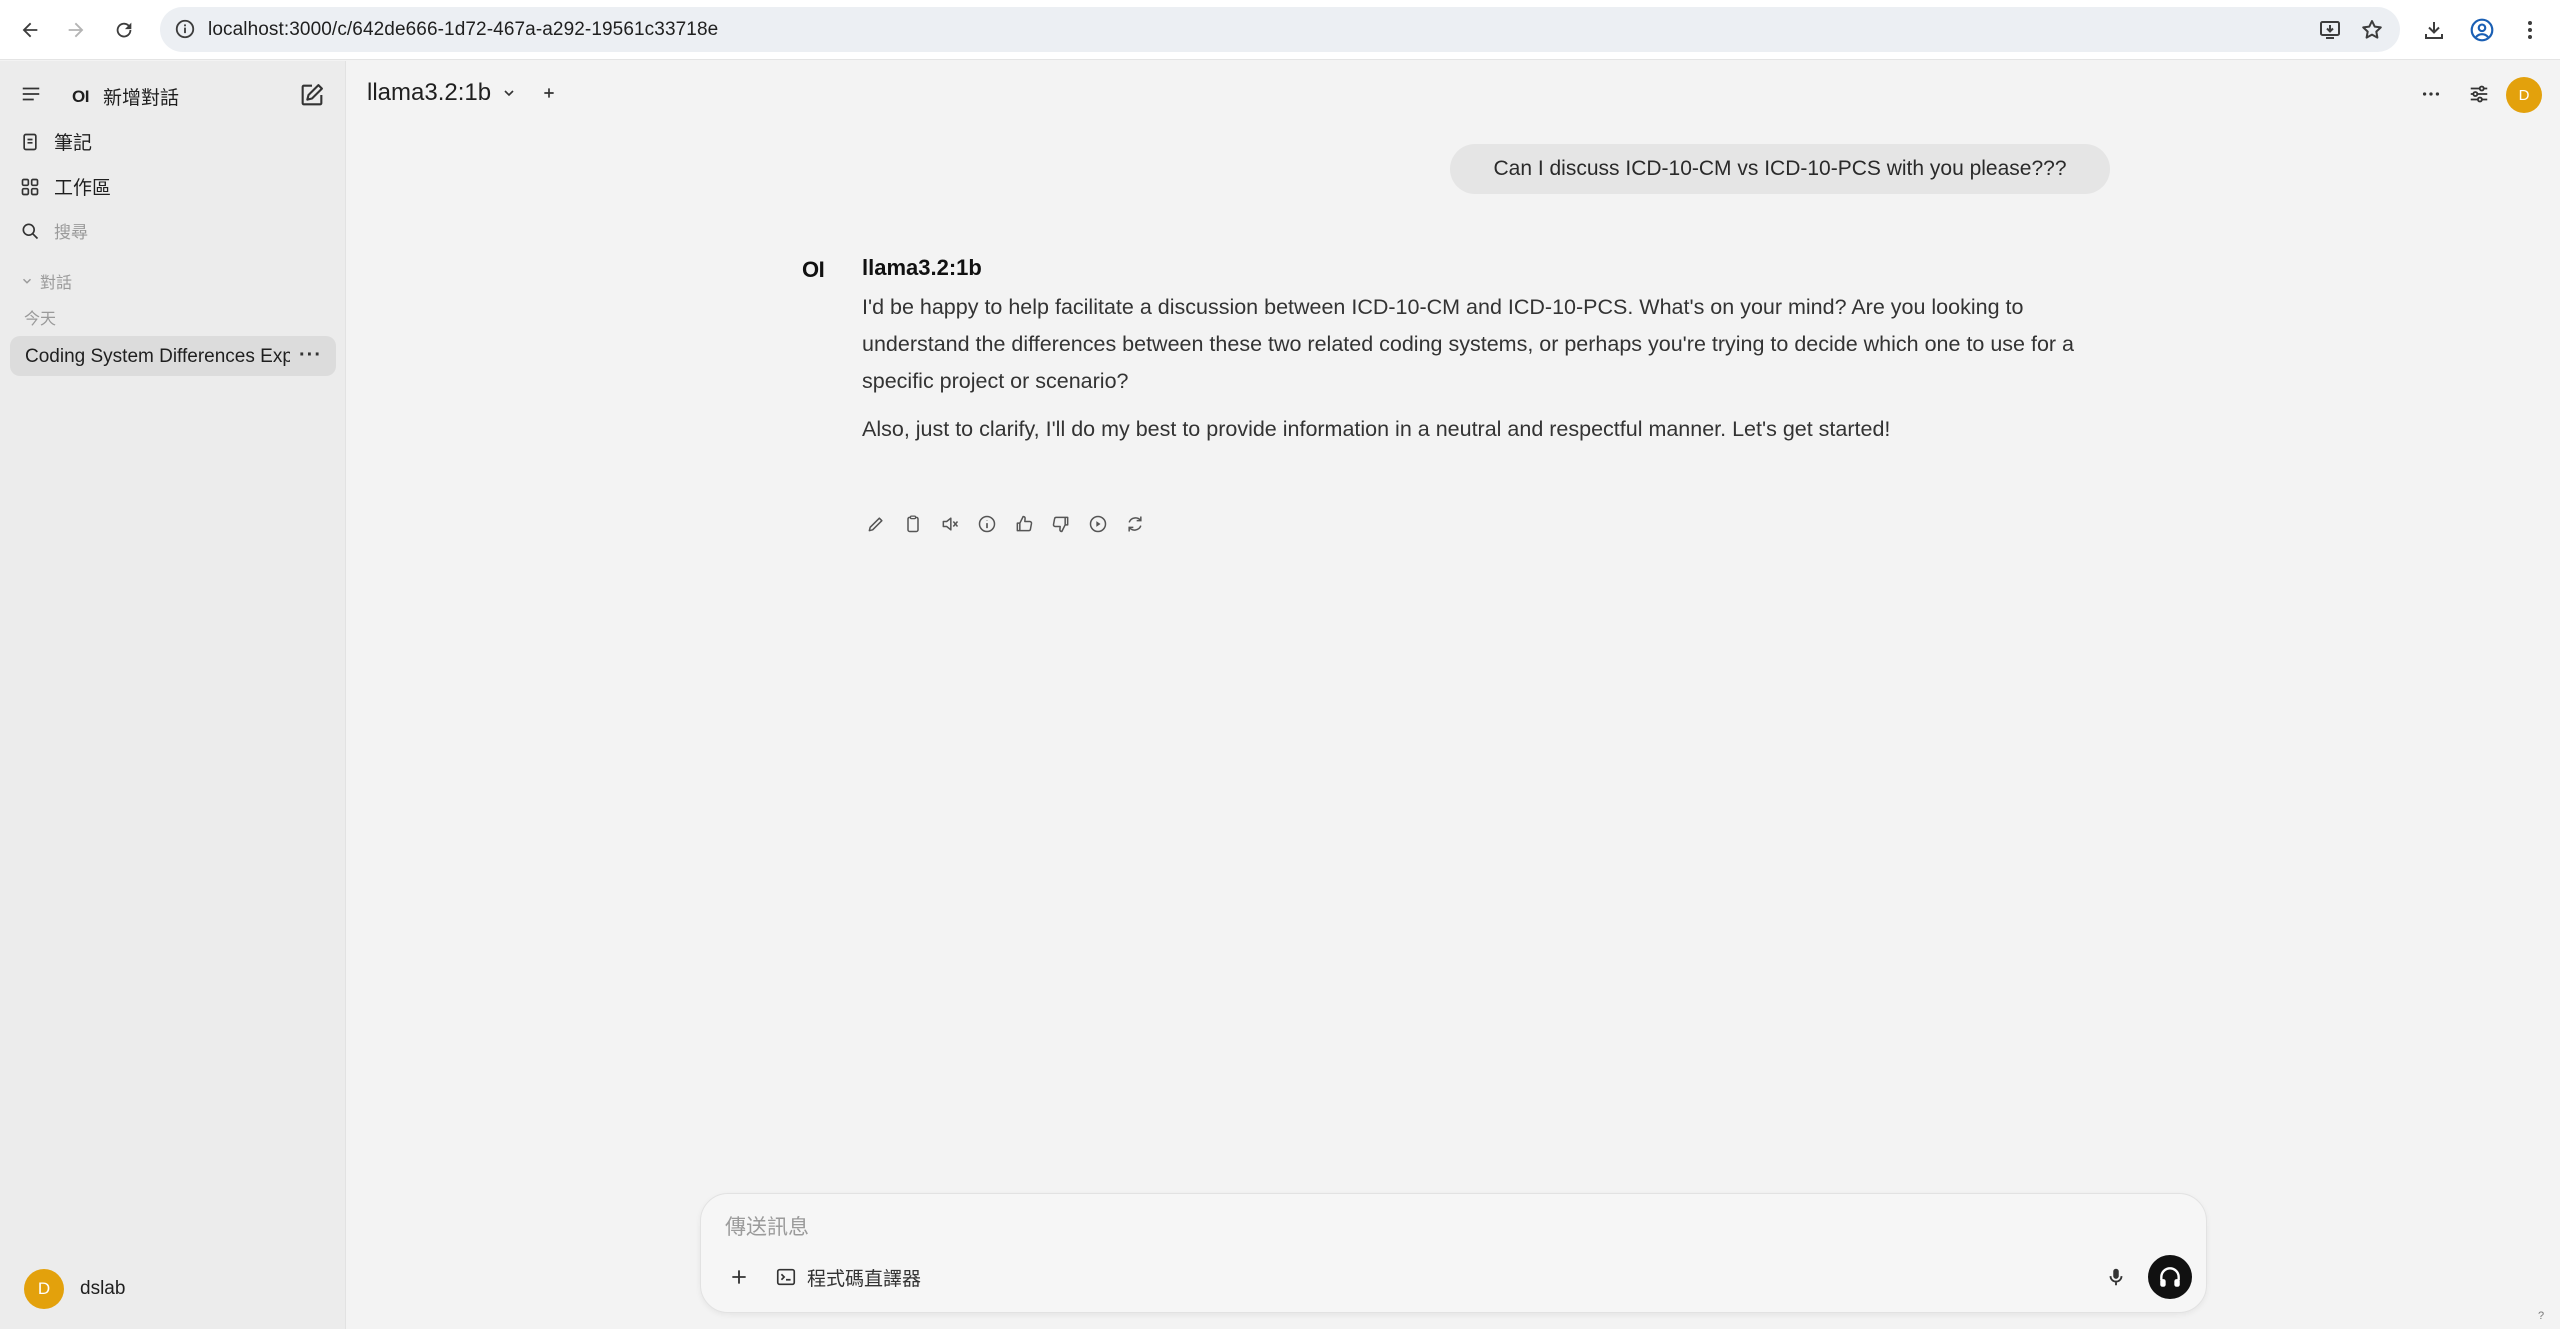 The width and height of the screenshot is (2560, 1329). I want to click on message-composer: 程式碼直譯器, so click(1453, 1253).